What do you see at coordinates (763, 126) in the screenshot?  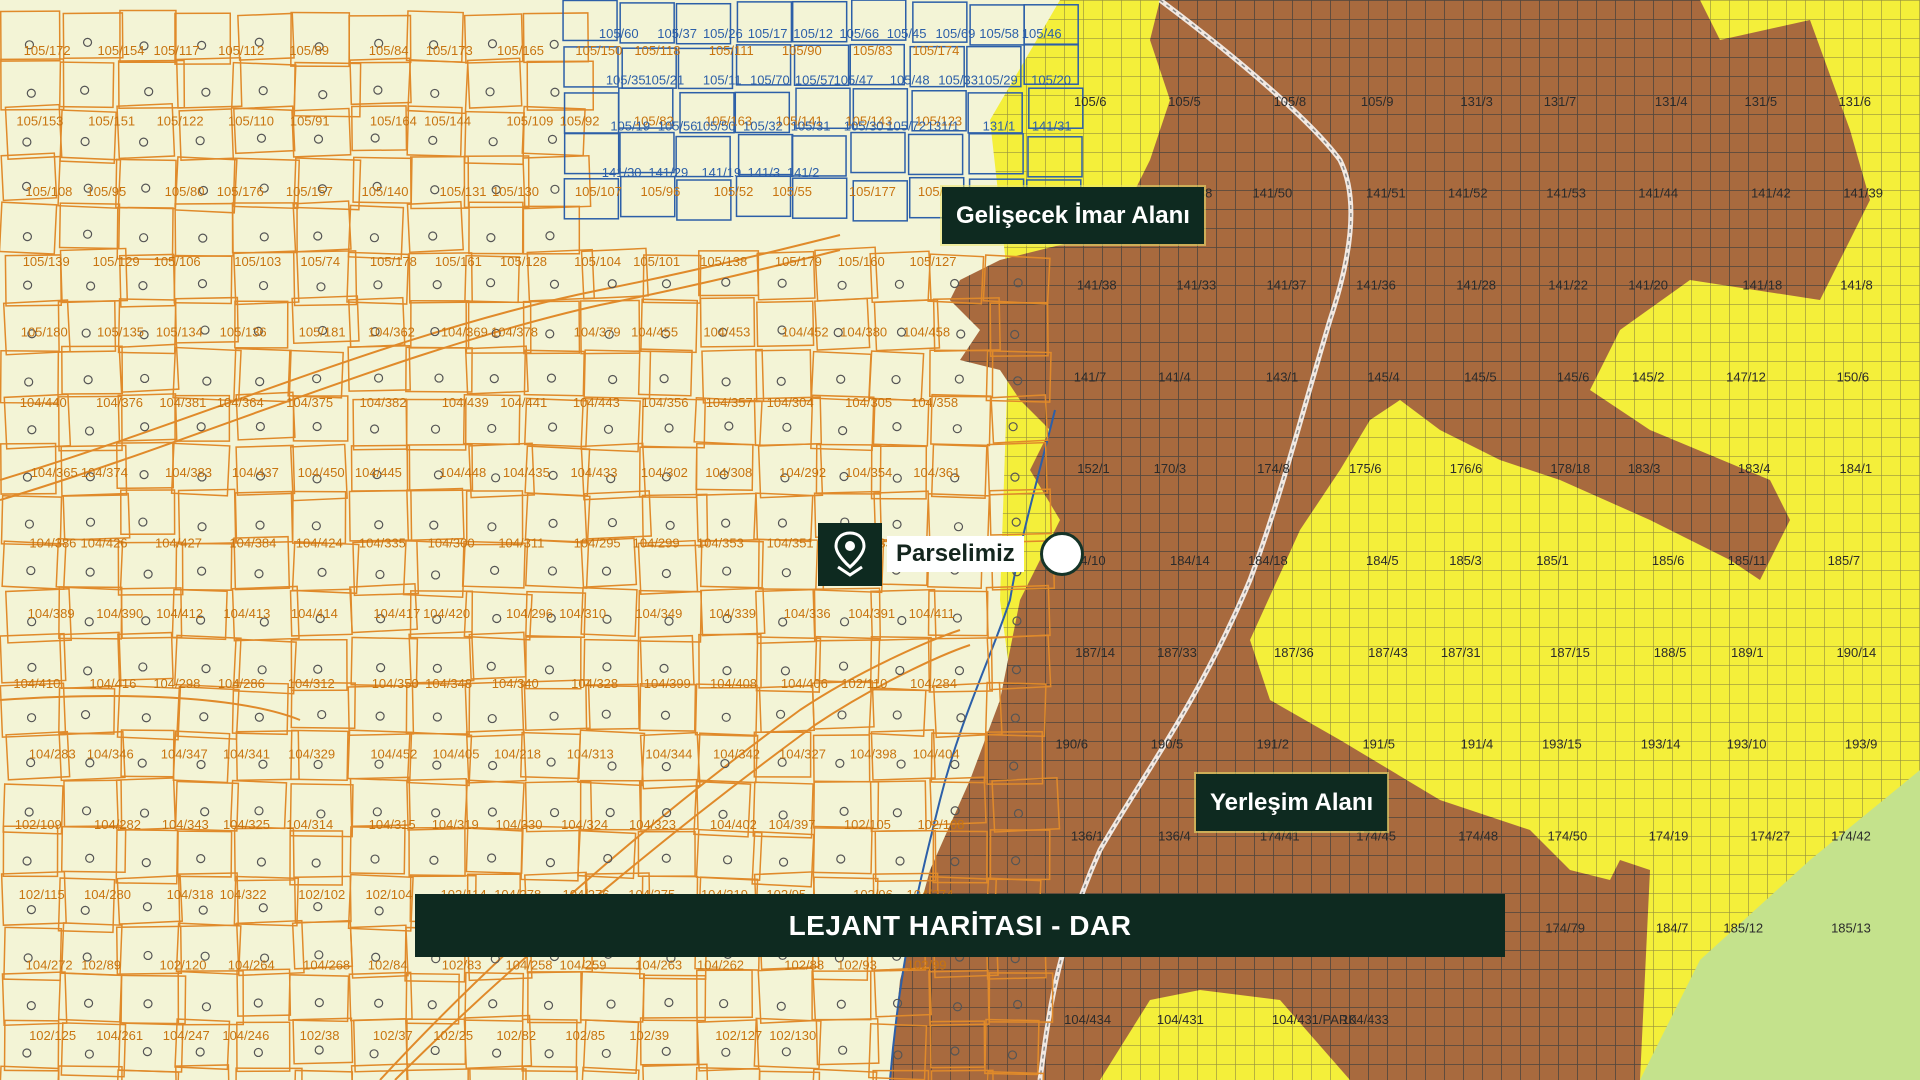 I see `parcel-number: 105/32` at bounding box center [763, 126].